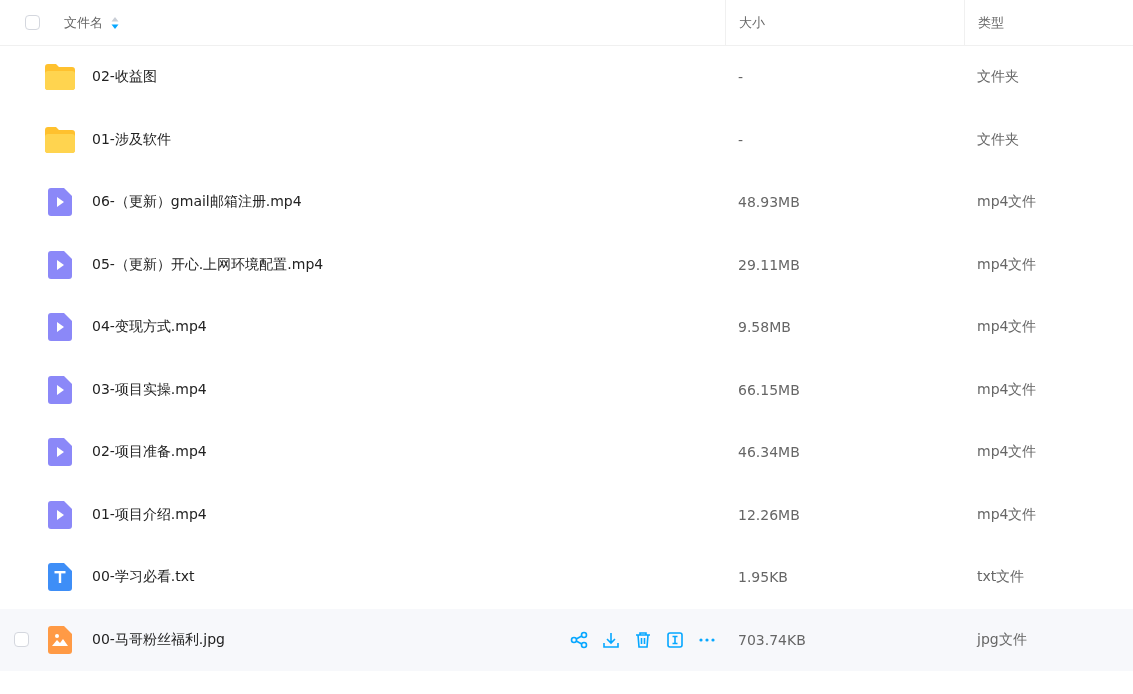  I want to click on file-row: 02-收益图 - 文件夹, so click(566, 77).